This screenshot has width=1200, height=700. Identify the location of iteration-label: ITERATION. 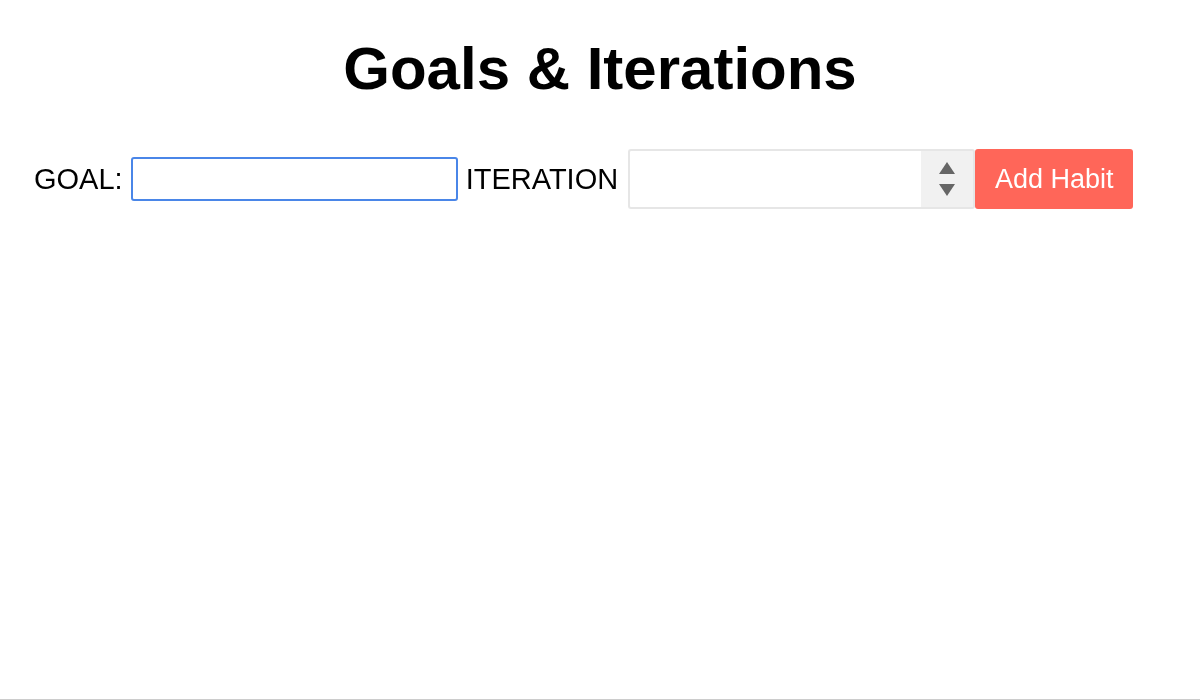
(542, 179).